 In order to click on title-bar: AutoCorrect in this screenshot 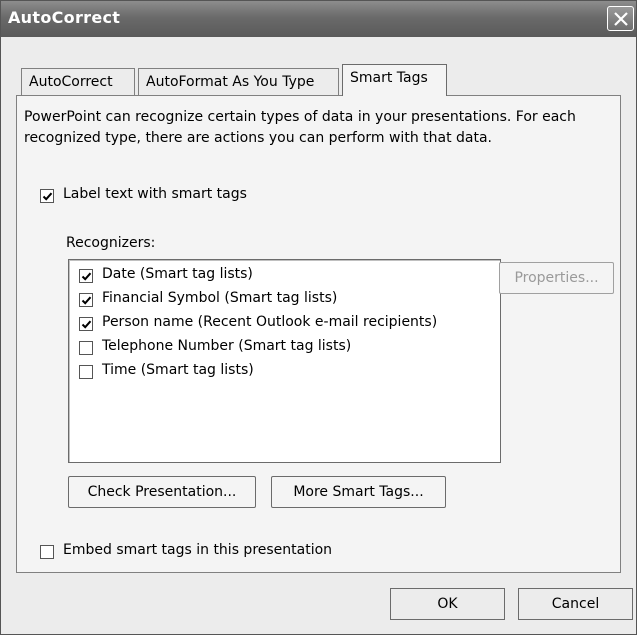, I will do `click(318, 19)`.